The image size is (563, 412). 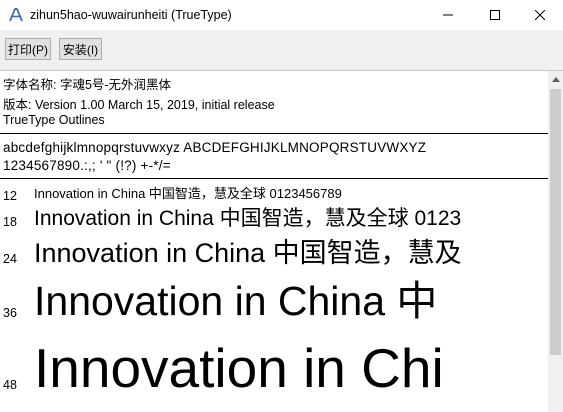 What do you see at coordinates (80, 49) in the screenshot?
I see `install-button: 安装(I)` at bounding box center [80, 49].